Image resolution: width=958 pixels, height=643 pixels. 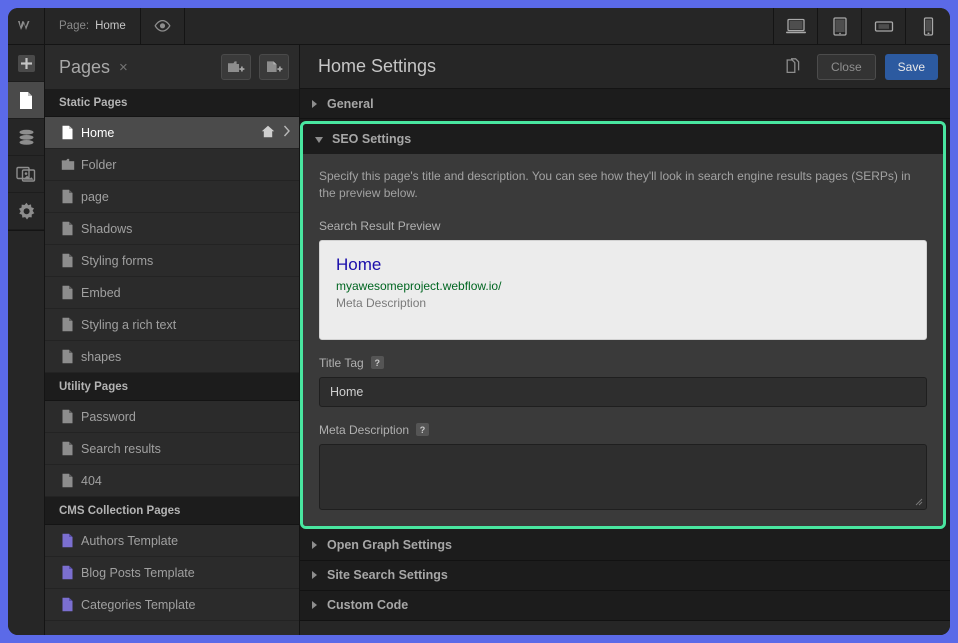 What do you see at coordinates (123, 67) in the screenshot?
I see `close-icon: ×` at bounding box center [123, 67].